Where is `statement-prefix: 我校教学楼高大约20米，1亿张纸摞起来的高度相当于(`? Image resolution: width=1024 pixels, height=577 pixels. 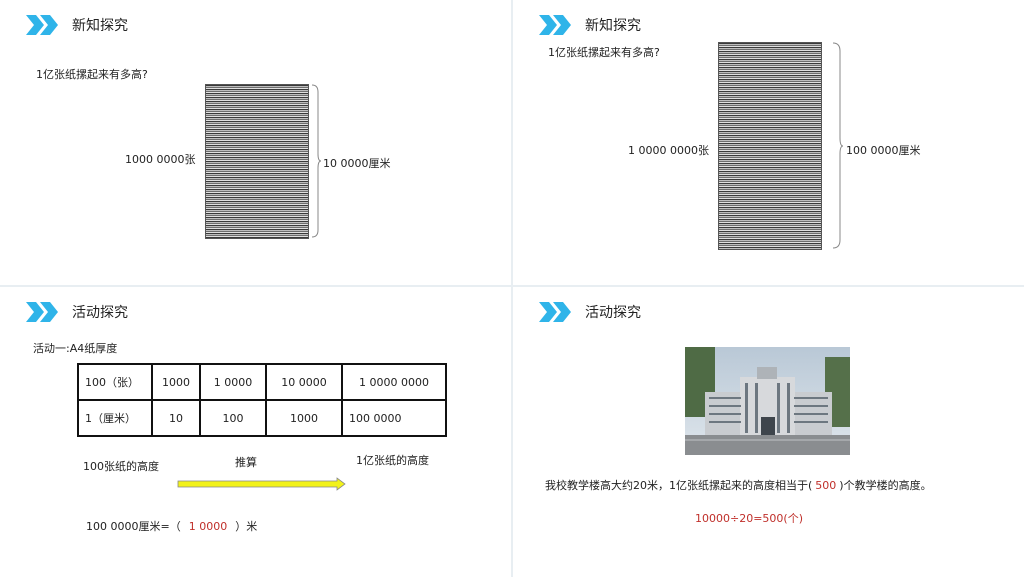
statement-prefix: 我校教学楼高大约20米，1亿张纸摞起来的高度相当于( is located at coordinates (679, 485).